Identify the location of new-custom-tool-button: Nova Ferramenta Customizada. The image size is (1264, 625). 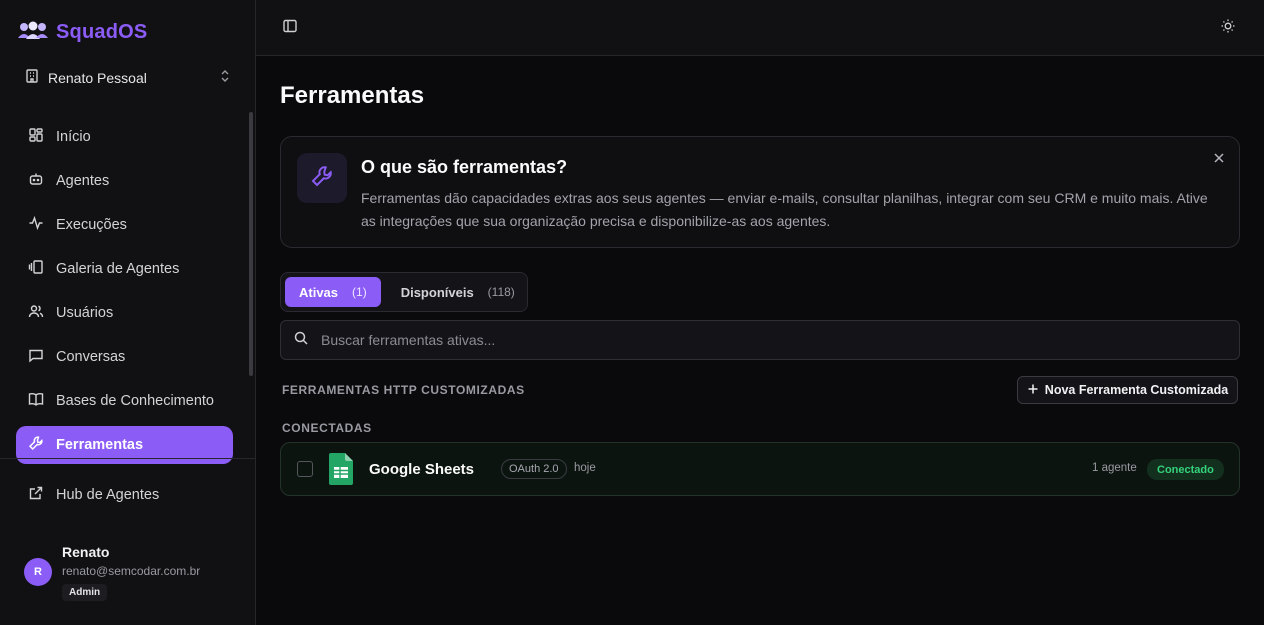
(1127, 390).